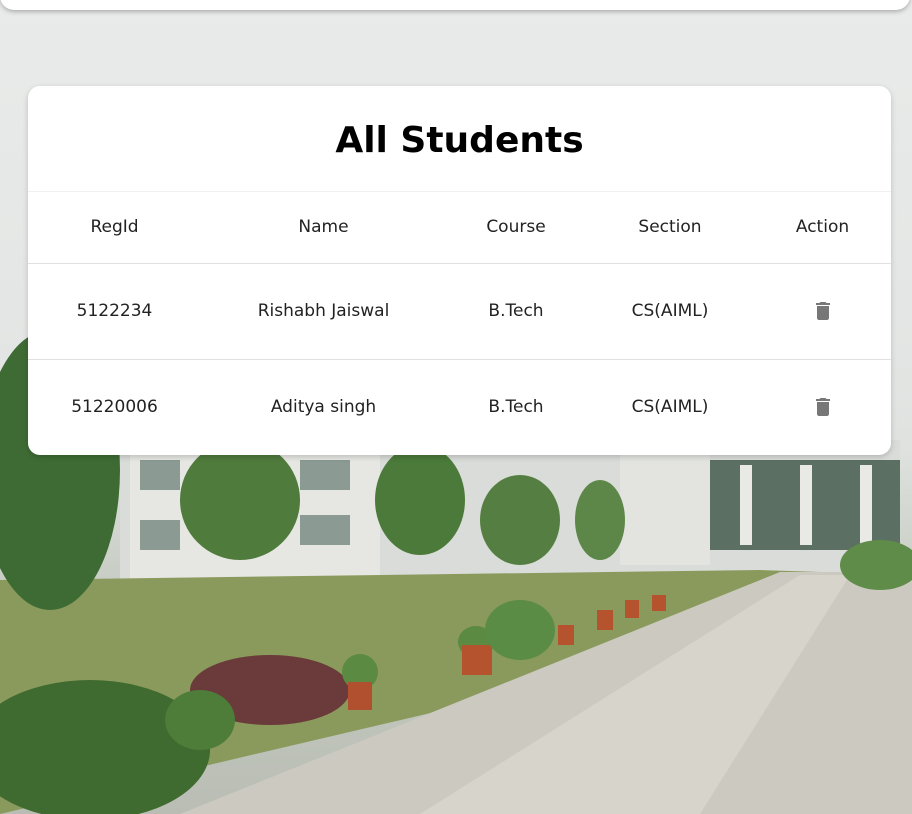  Describe the element at coordinates (323, 311) in the screenshot. I see `cell-name: Rishabh Jaiswal` at that location.